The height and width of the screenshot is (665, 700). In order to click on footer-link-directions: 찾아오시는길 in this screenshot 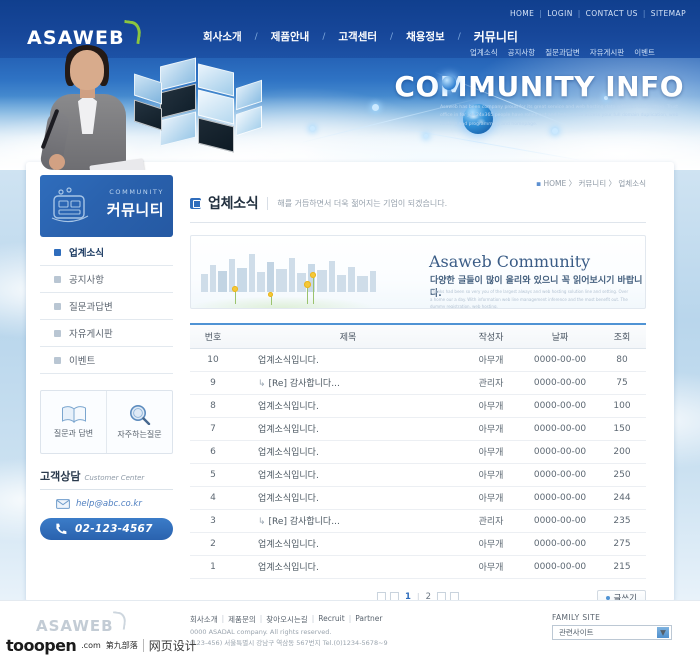, I will do `click(286, 619)`.